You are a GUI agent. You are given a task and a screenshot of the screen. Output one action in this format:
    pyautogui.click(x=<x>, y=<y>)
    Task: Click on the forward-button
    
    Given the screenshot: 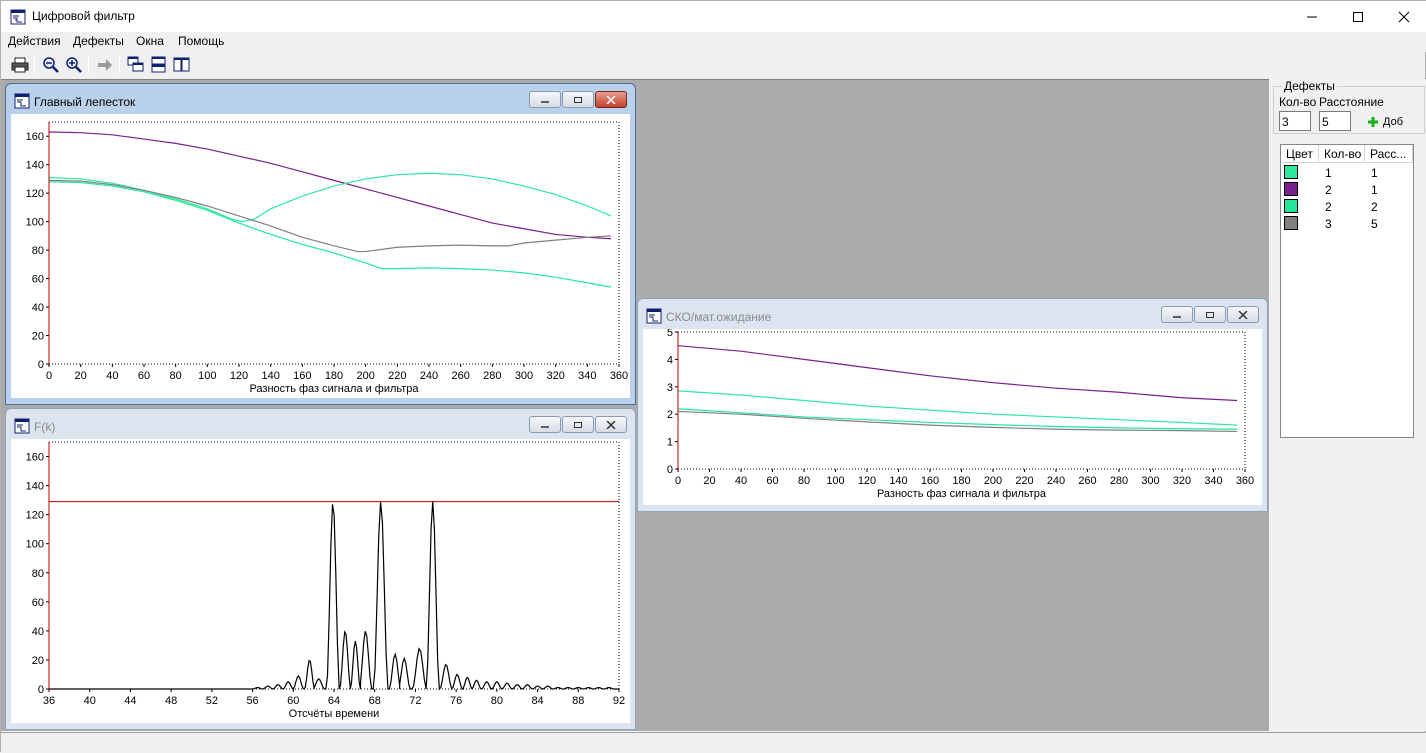 What is the action you would take?
    pyautogui.click(x=105, y=65)
    